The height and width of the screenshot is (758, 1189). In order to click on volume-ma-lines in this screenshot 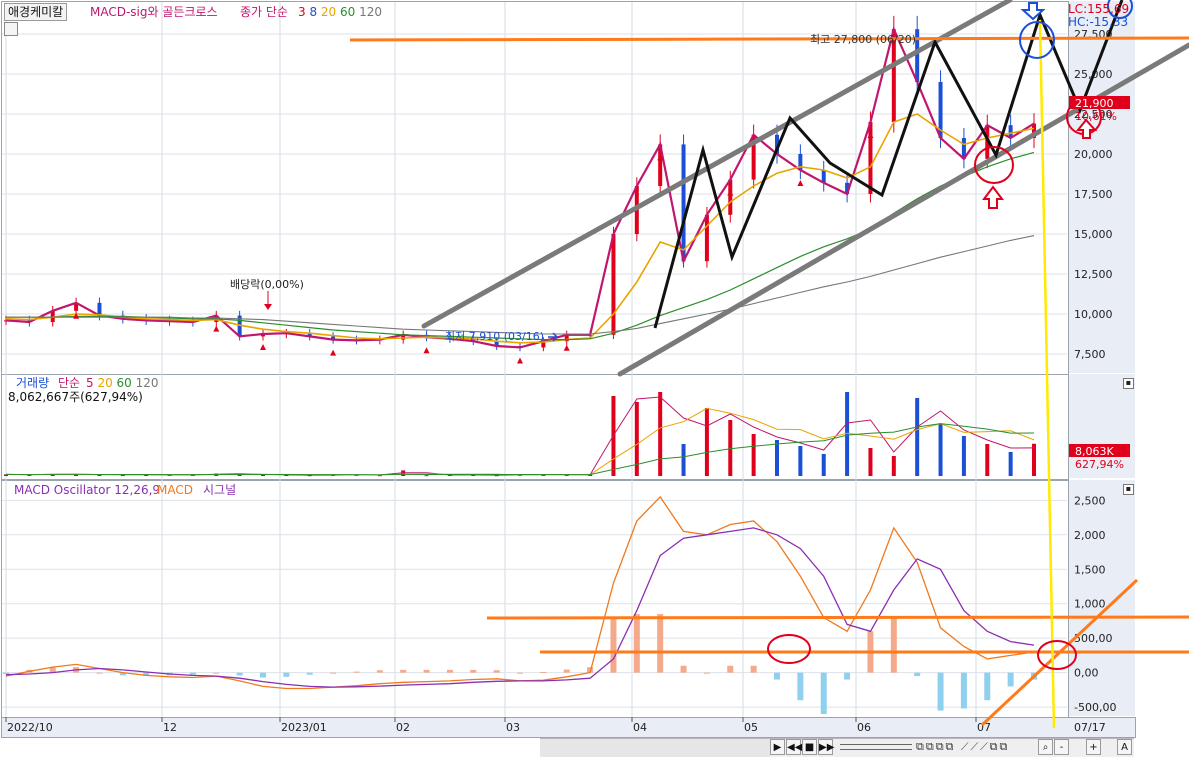, I will do `click(520, 436)`.